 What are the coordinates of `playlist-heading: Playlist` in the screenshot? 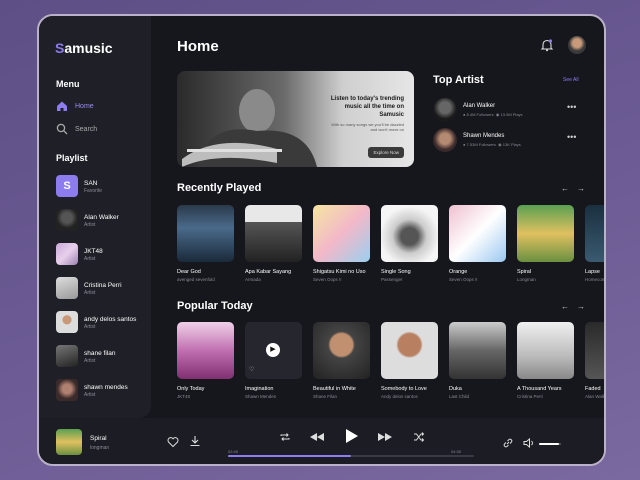 It's located at (72, 158).